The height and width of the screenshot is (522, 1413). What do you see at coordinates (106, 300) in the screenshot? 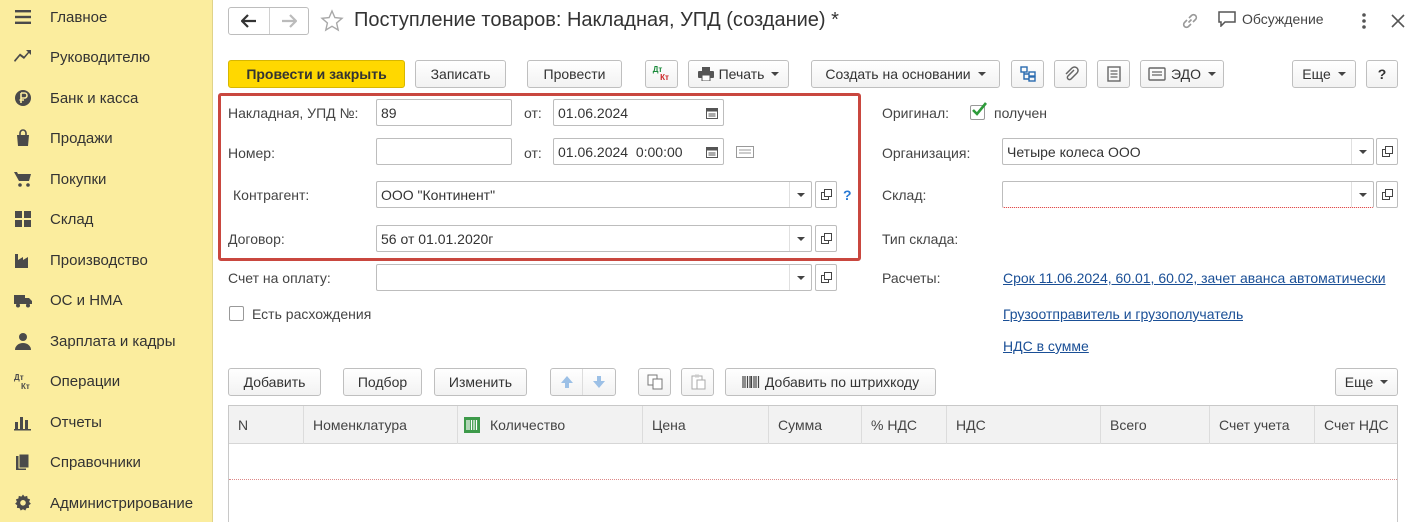
I see `sidebar-item-fixed-assets: ОС и НМА` at bounding box center [106, 300].